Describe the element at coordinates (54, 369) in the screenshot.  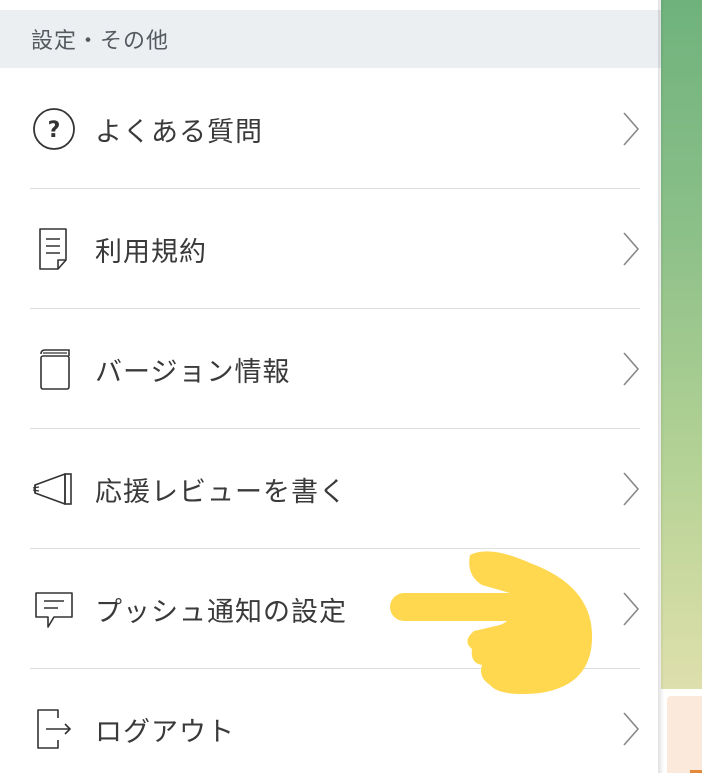
I see `book-icon` at that location.